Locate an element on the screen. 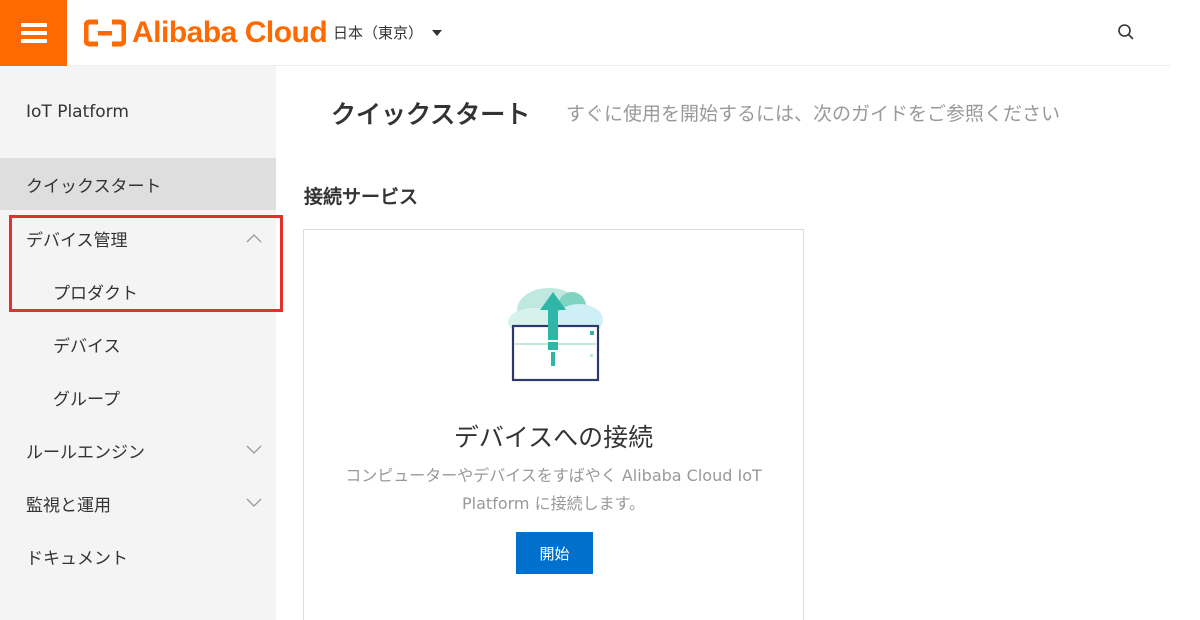  region-selector: 日本（東京） is located at coordinates (388, 32).